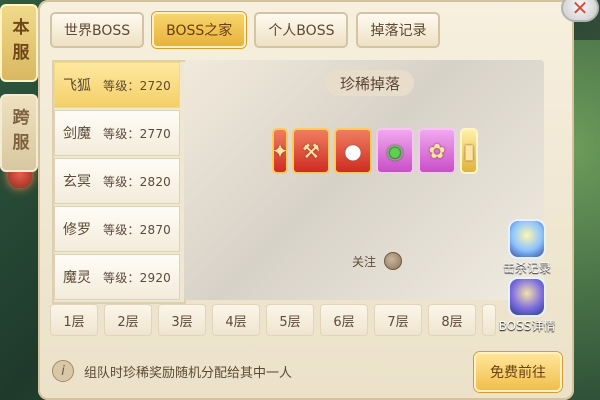 The image size is (600, 400). Describe the element at coordinates (77, 230) in the screenshot. I see `boss-name: 修罗` at that location.